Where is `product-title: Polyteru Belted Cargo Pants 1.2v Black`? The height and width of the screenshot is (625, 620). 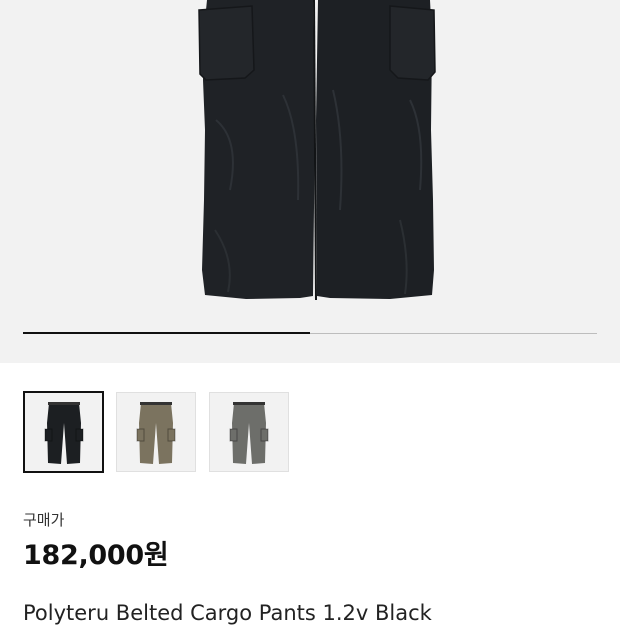
product-title: Polyteru Belted Cargo Pants 1.2v Black is located at coordinates (227, 613).